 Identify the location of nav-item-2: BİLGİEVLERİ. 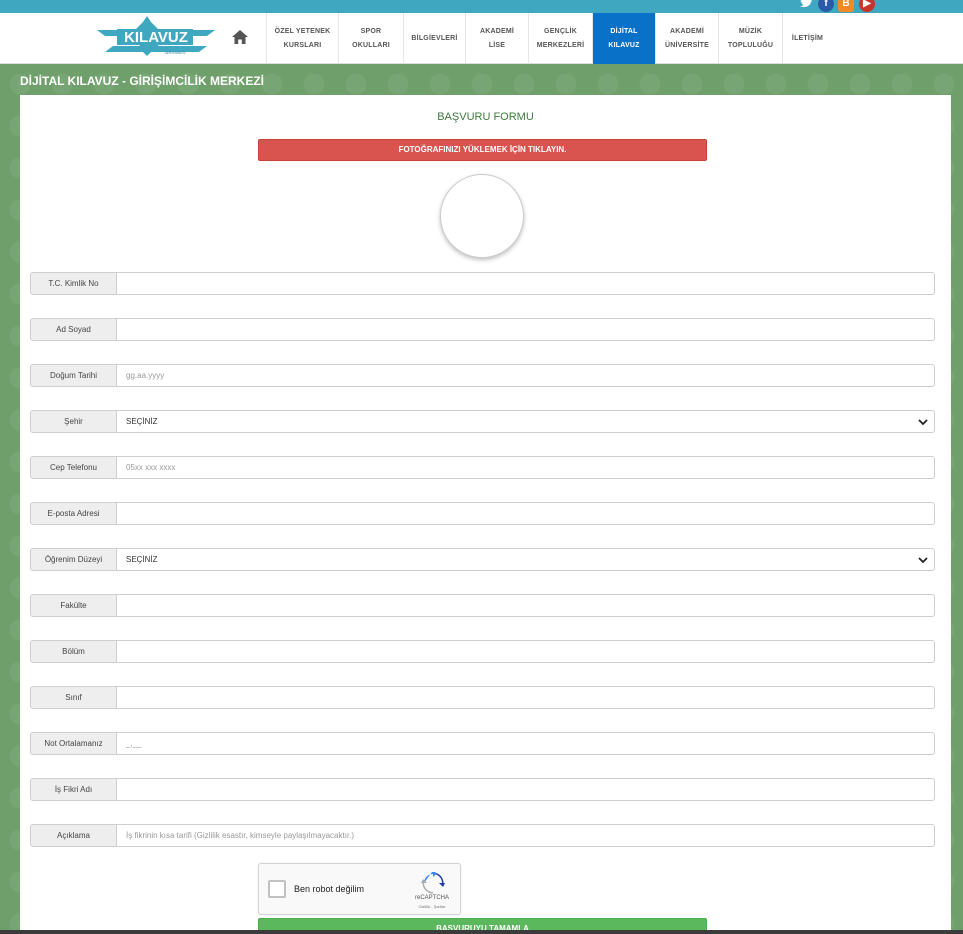
(434, 38).